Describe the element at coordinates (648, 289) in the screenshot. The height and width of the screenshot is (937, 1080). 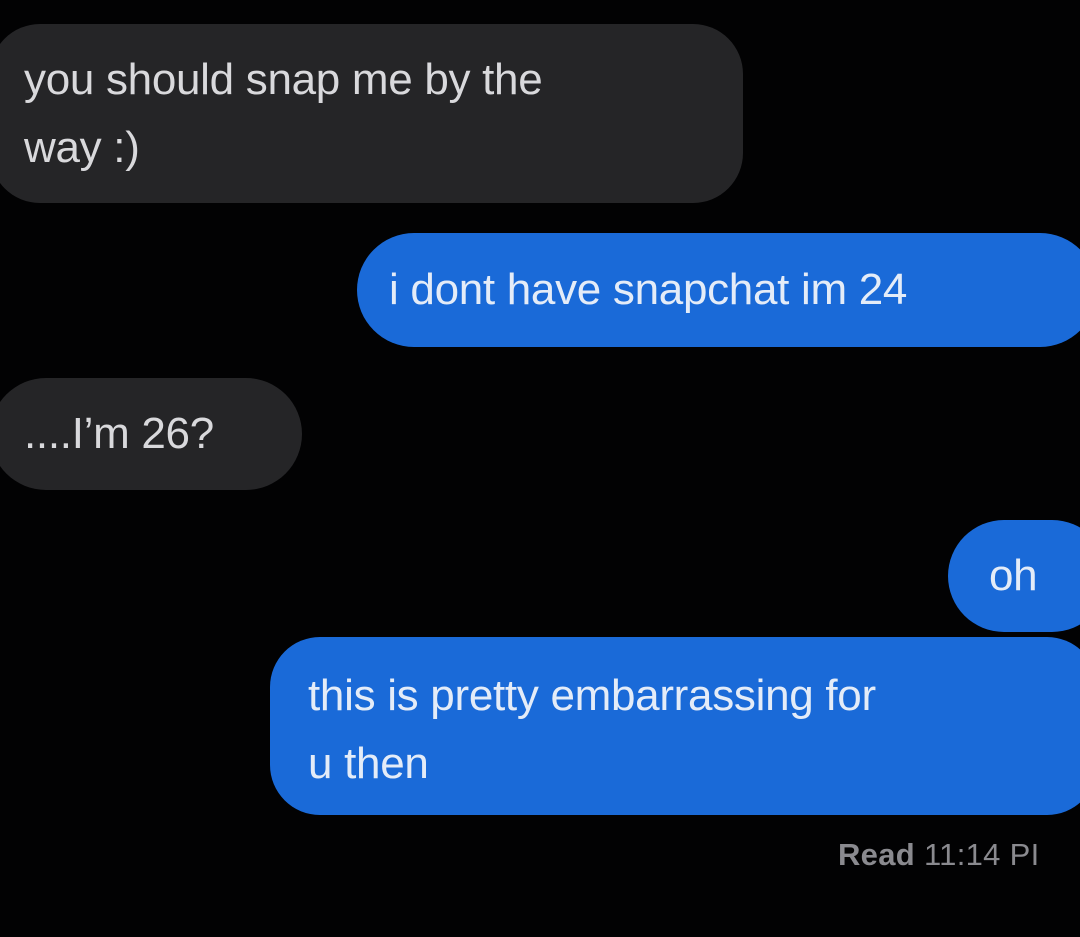
I see `message-text-line: i dont have snapchat im 24` at that location.